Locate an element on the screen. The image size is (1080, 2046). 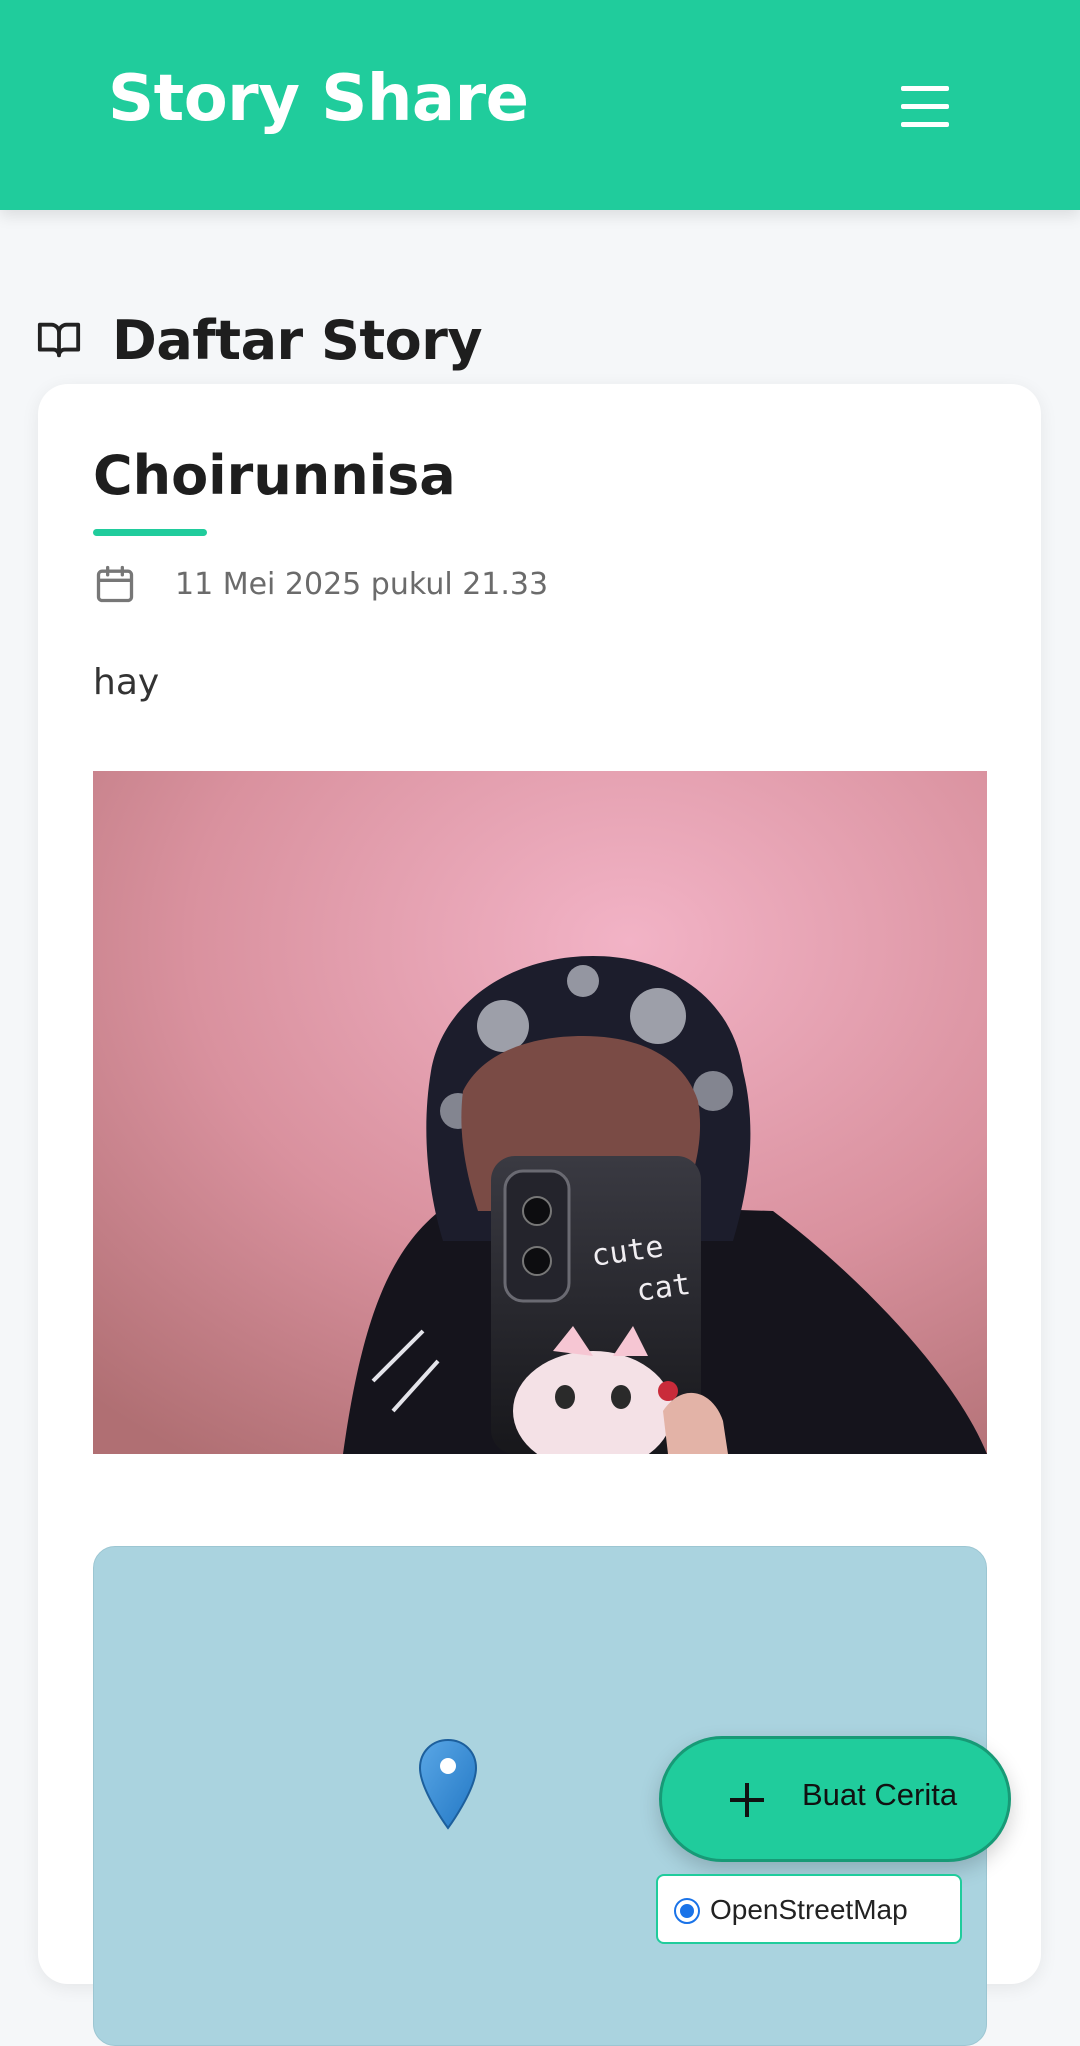
layer-option-label: OpenStreetMap is located at coordinates (809, 1909).